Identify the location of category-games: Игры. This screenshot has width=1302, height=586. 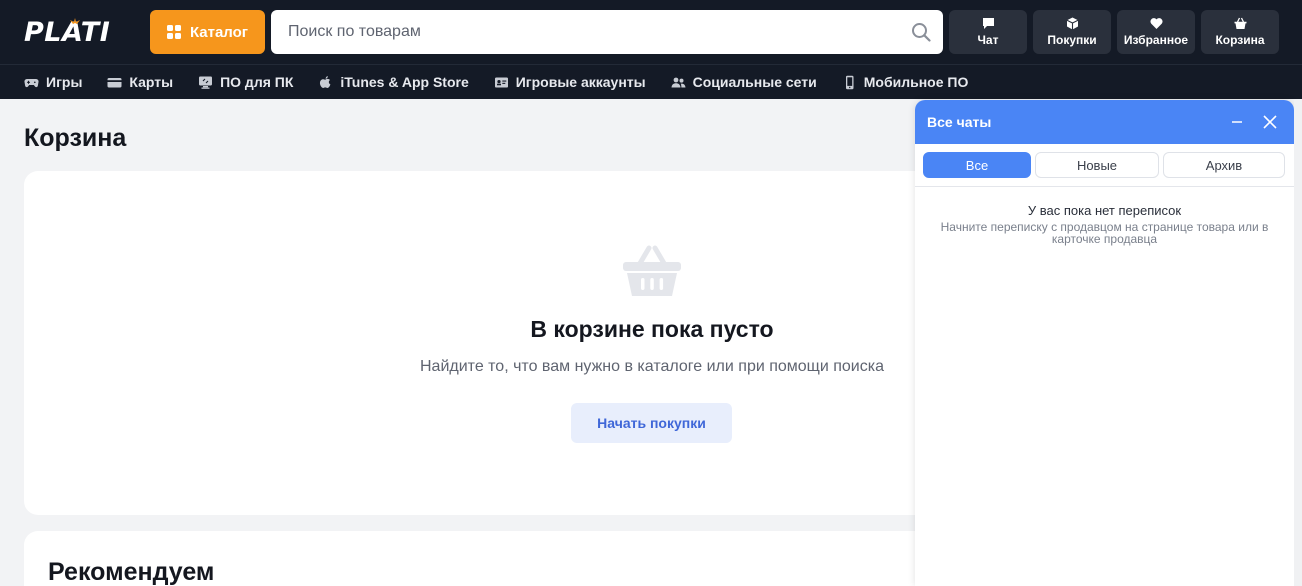
(53, 82).